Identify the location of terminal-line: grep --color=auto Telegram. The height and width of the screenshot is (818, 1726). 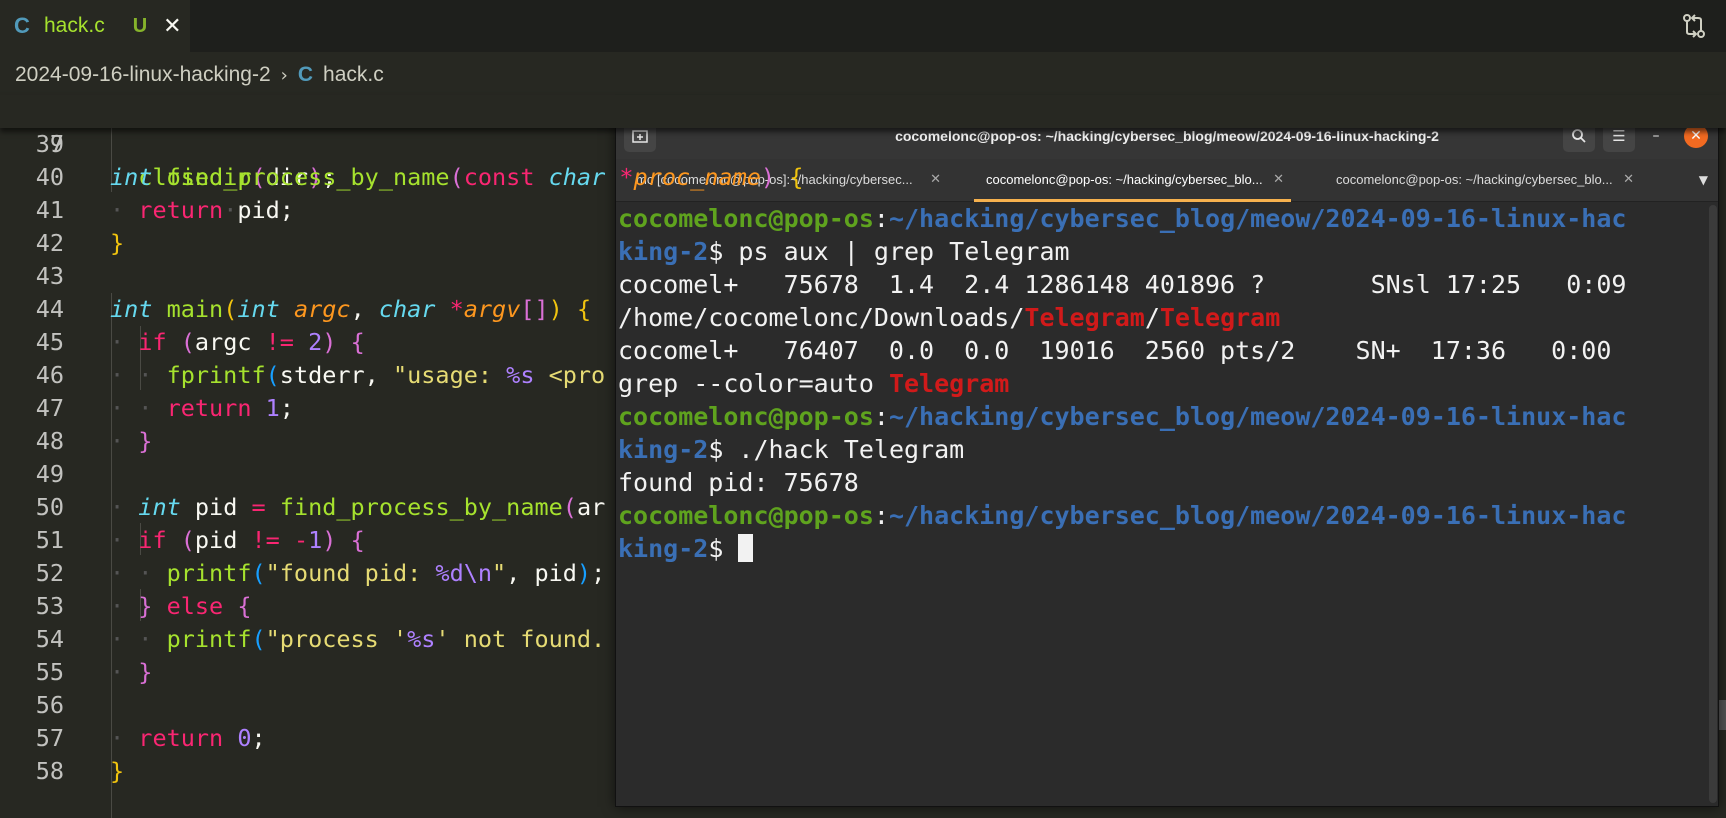
(813, 383).